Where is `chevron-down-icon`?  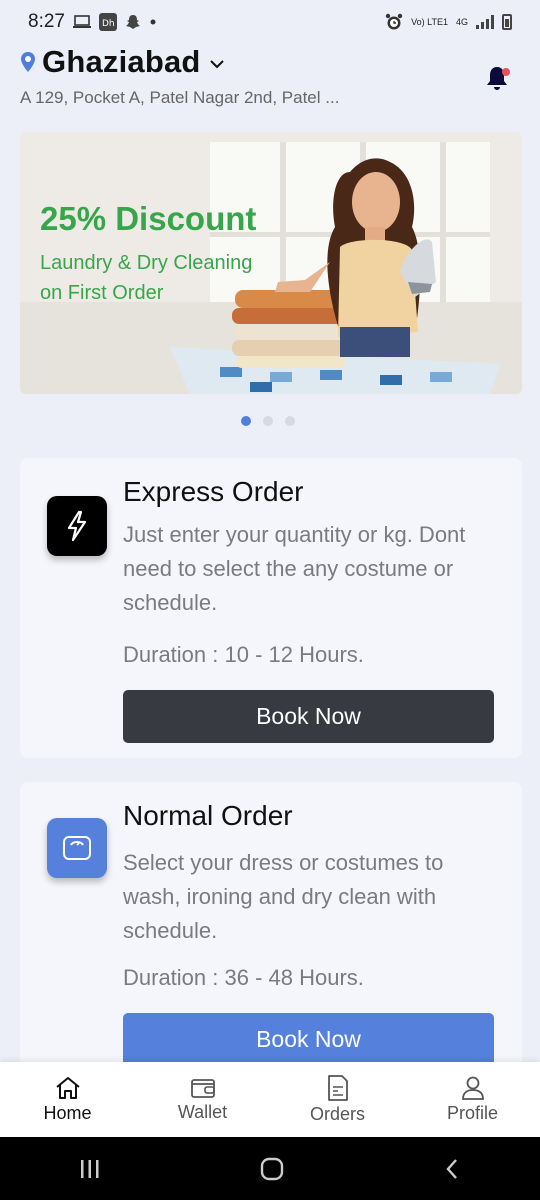 chevron-down-icon is located at coordinates (216, 64).